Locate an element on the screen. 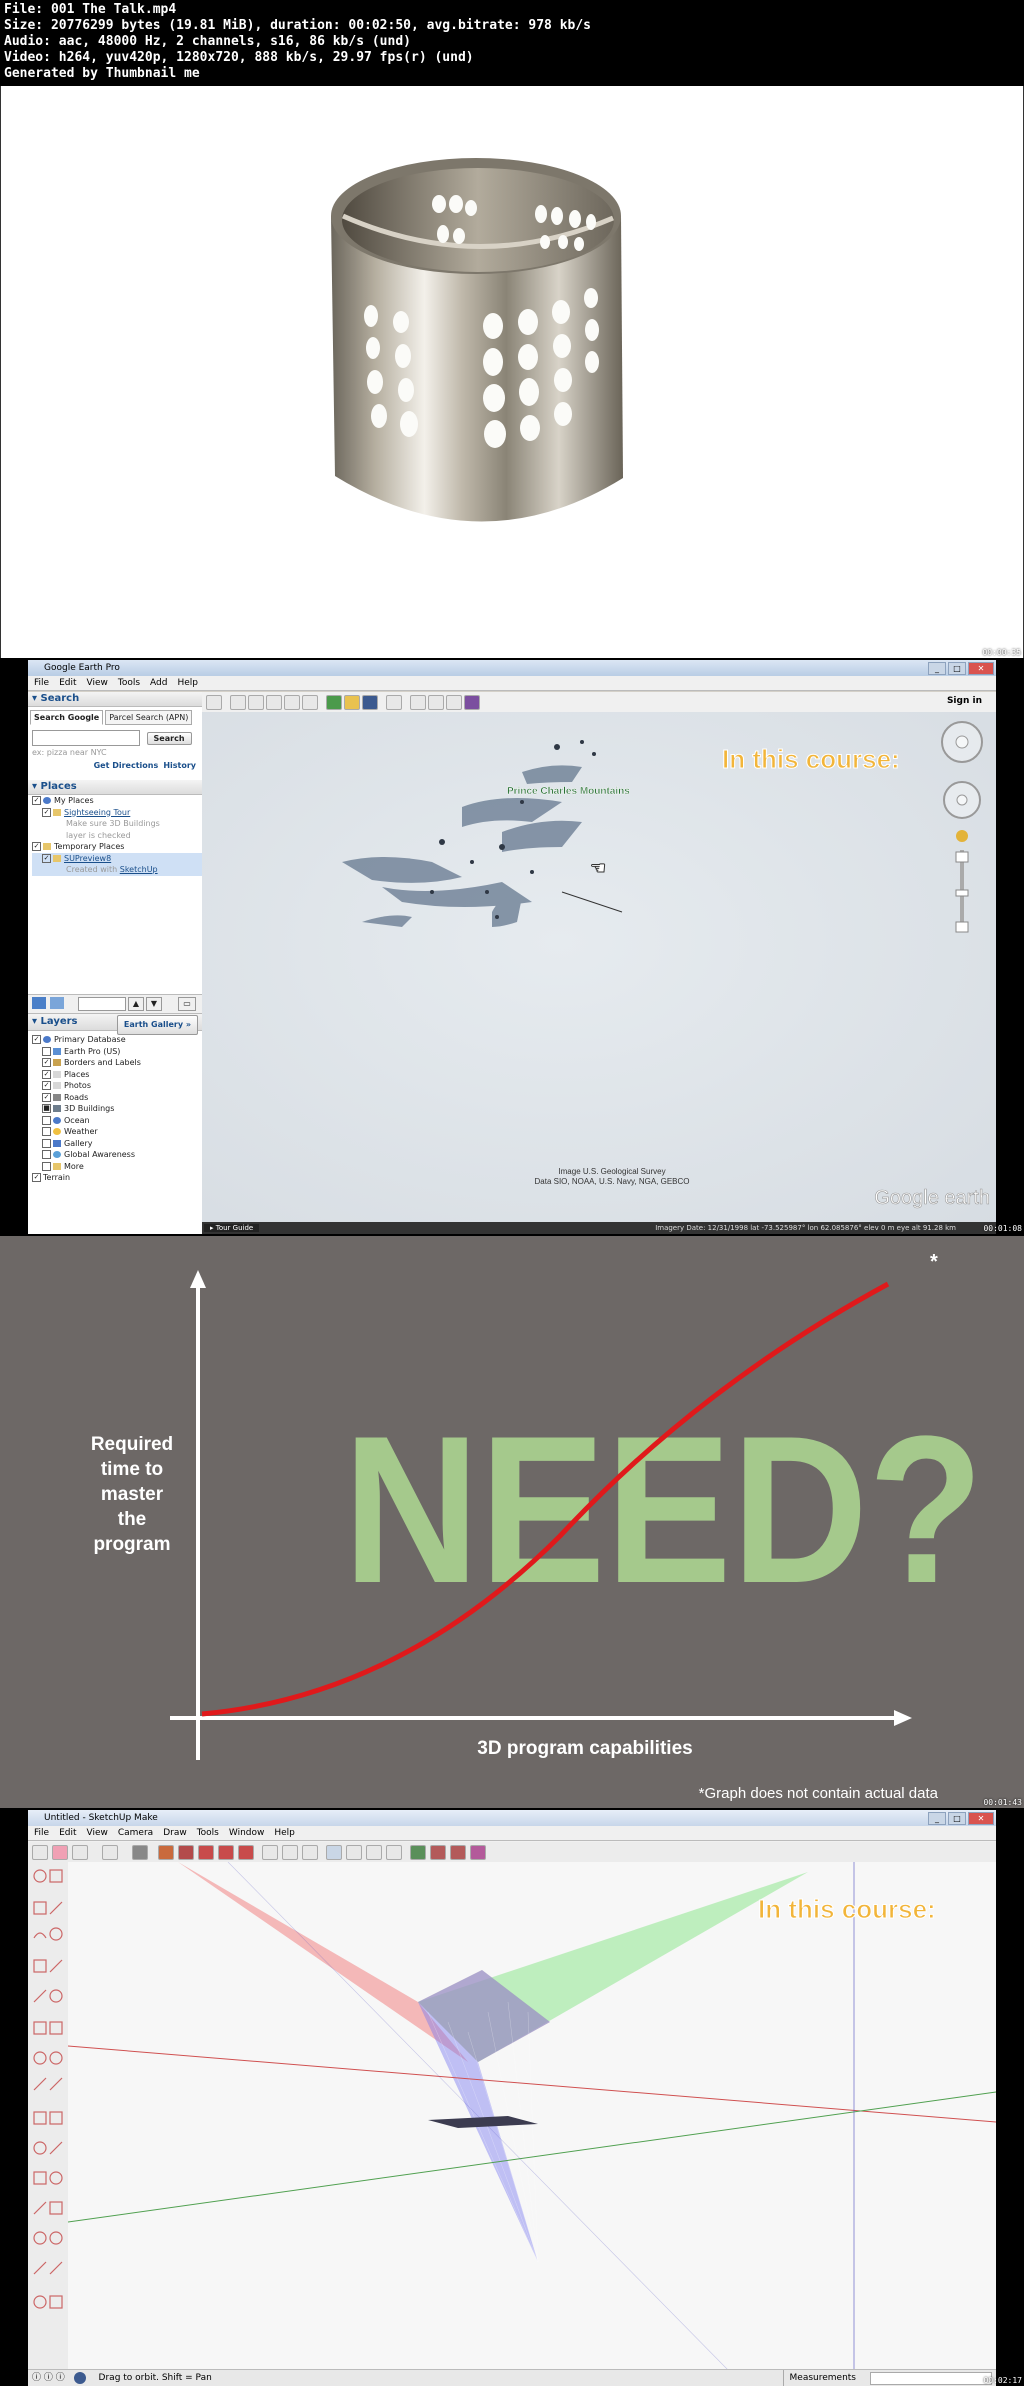 The width and height of the screenshot is (1024, 2386). zoom-handle is located at coordinates (962, 893).